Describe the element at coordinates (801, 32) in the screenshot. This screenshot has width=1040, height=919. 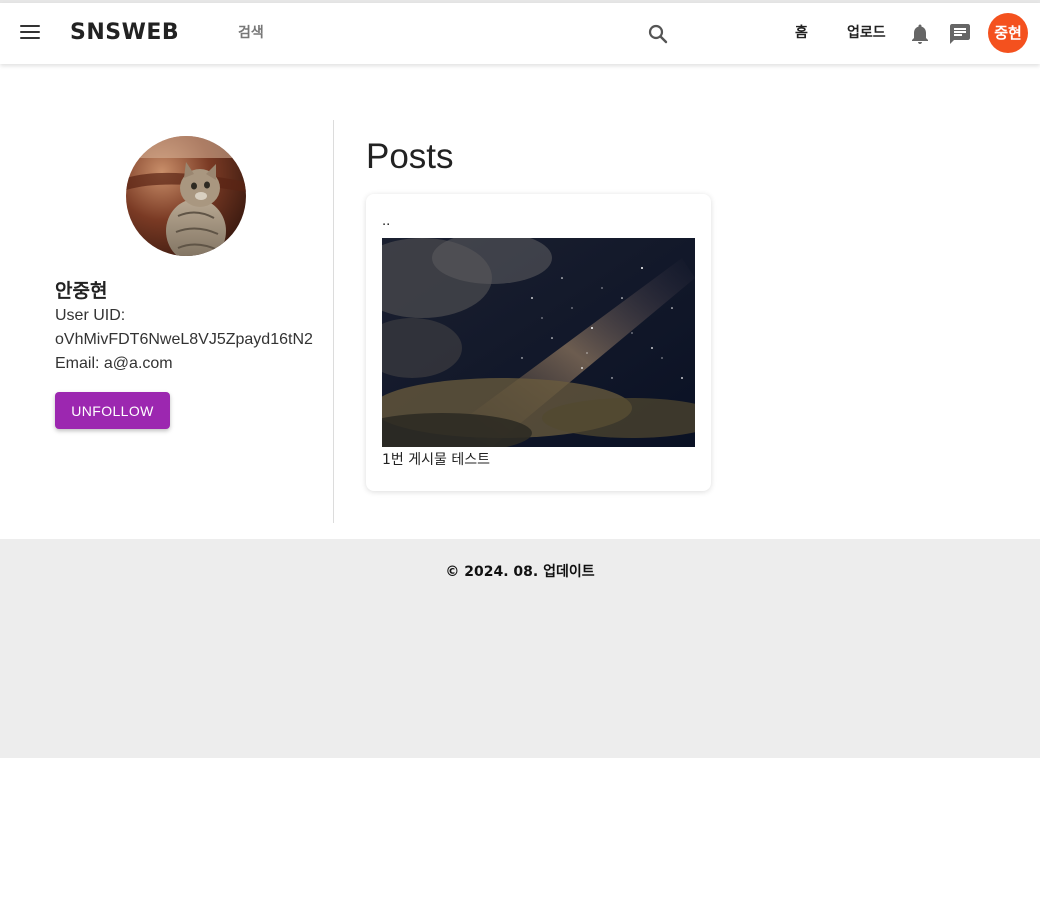
I see `nav-home-link: 홈` at that location.